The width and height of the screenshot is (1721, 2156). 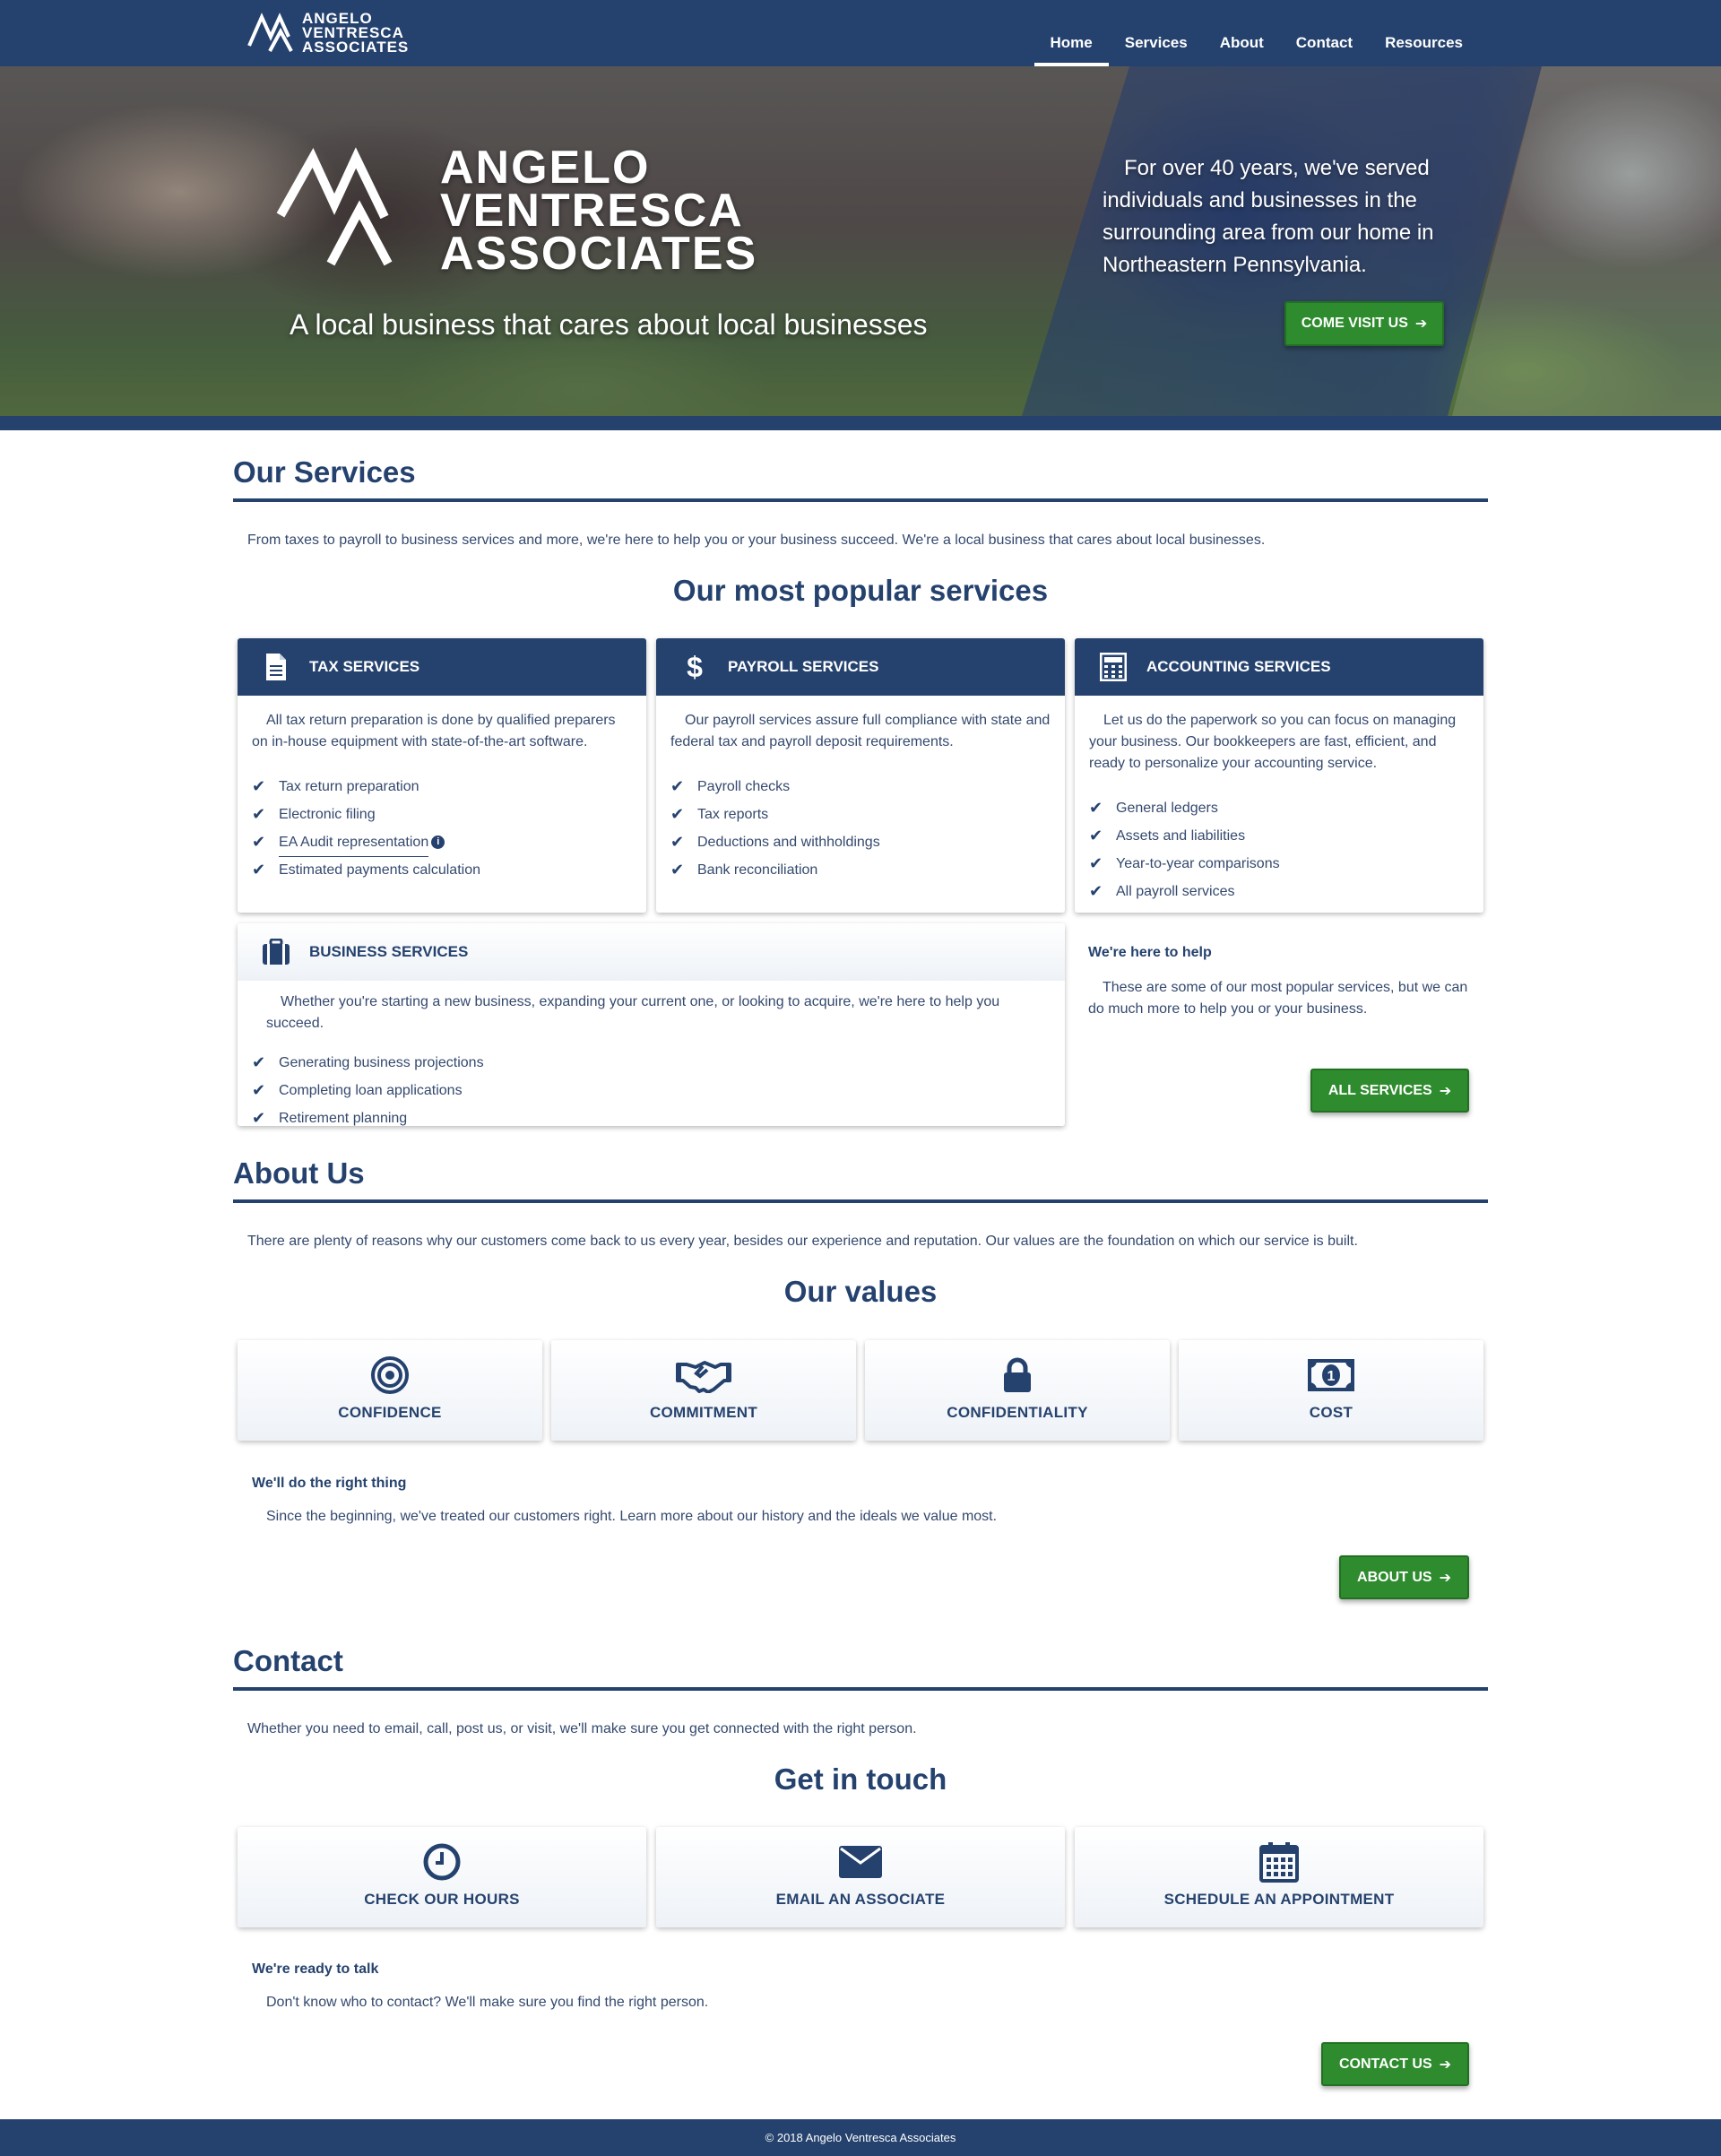 I want to click on tax-services-header: TAX SERVICES, so click(x=442, y=667).